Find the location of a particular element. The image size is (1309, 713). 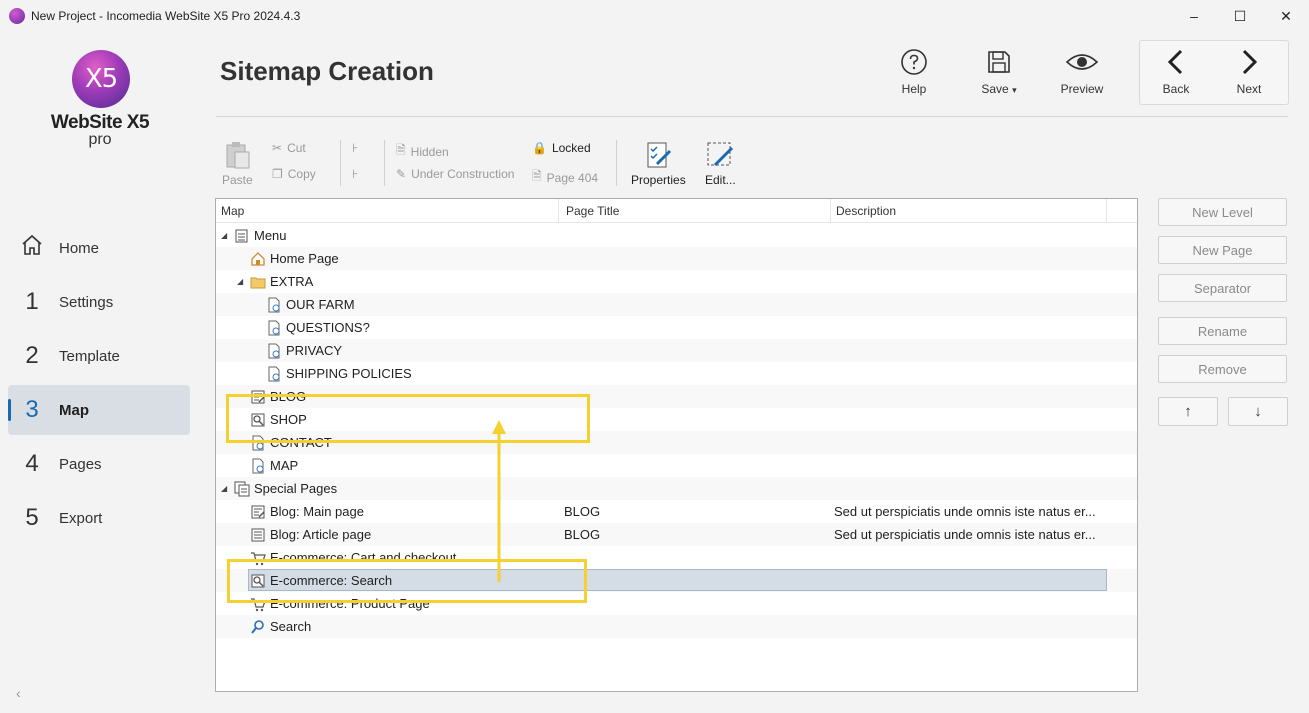

indent-icon: ⊦ is located at coordinates (355, 148).